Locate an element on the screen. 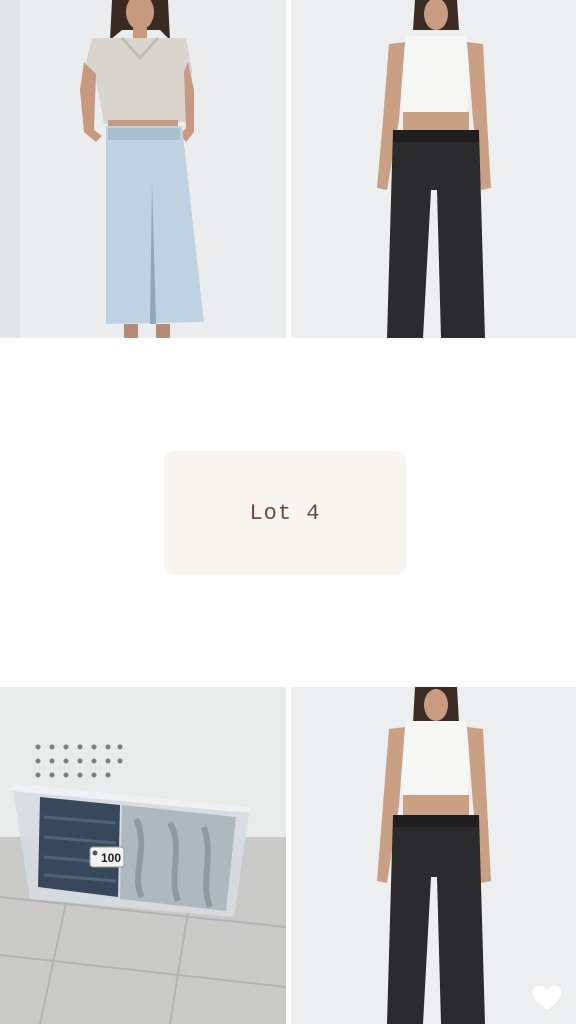 The image size is (576, 1024). bin-tag-number: 100 is located at coordinates (111, 858).